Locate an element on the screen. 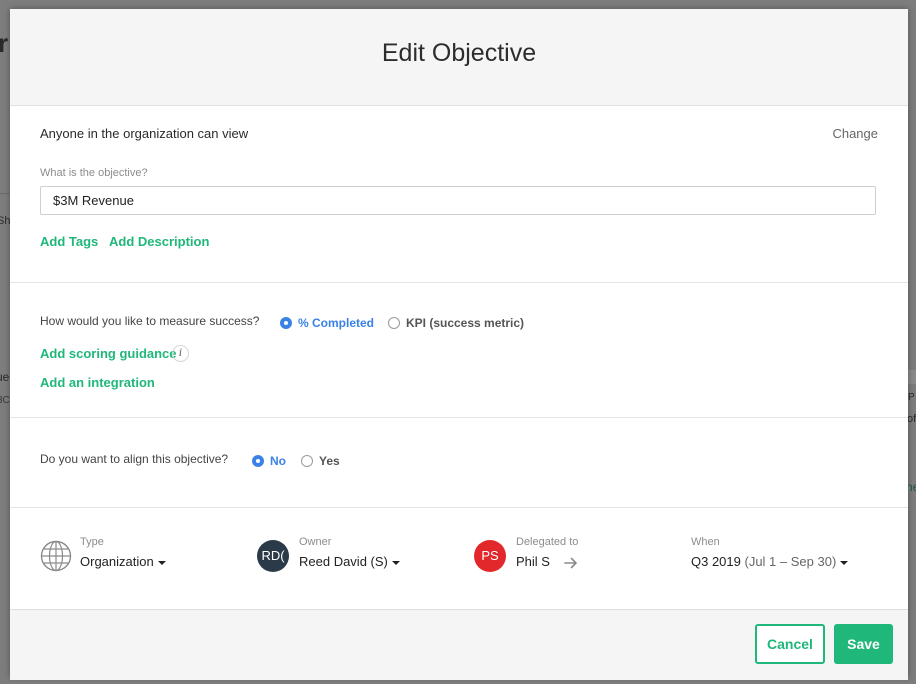 The image size is (916, 684). type-field: Type Organization is located at coordinates (140, 556).